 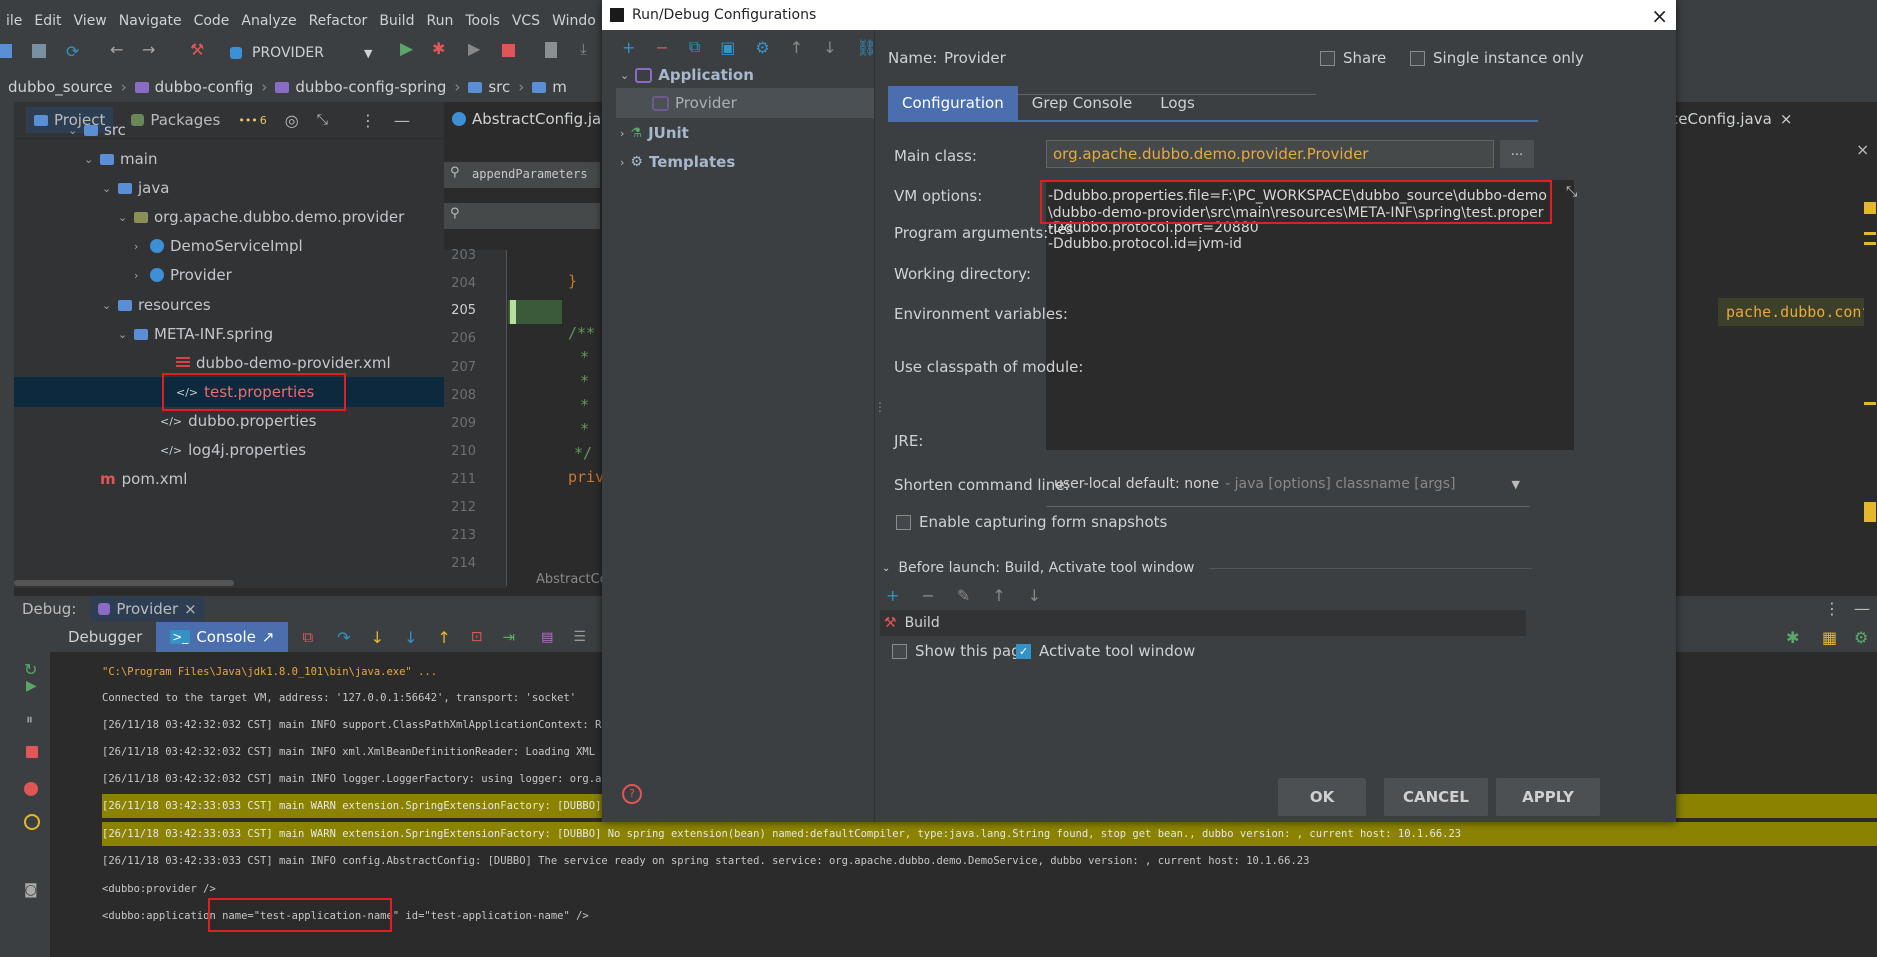 What do you see at coordinates (343, 637) in the screenshot?
I see `step-over-icon: ↷` at bounding box center [343, 637].